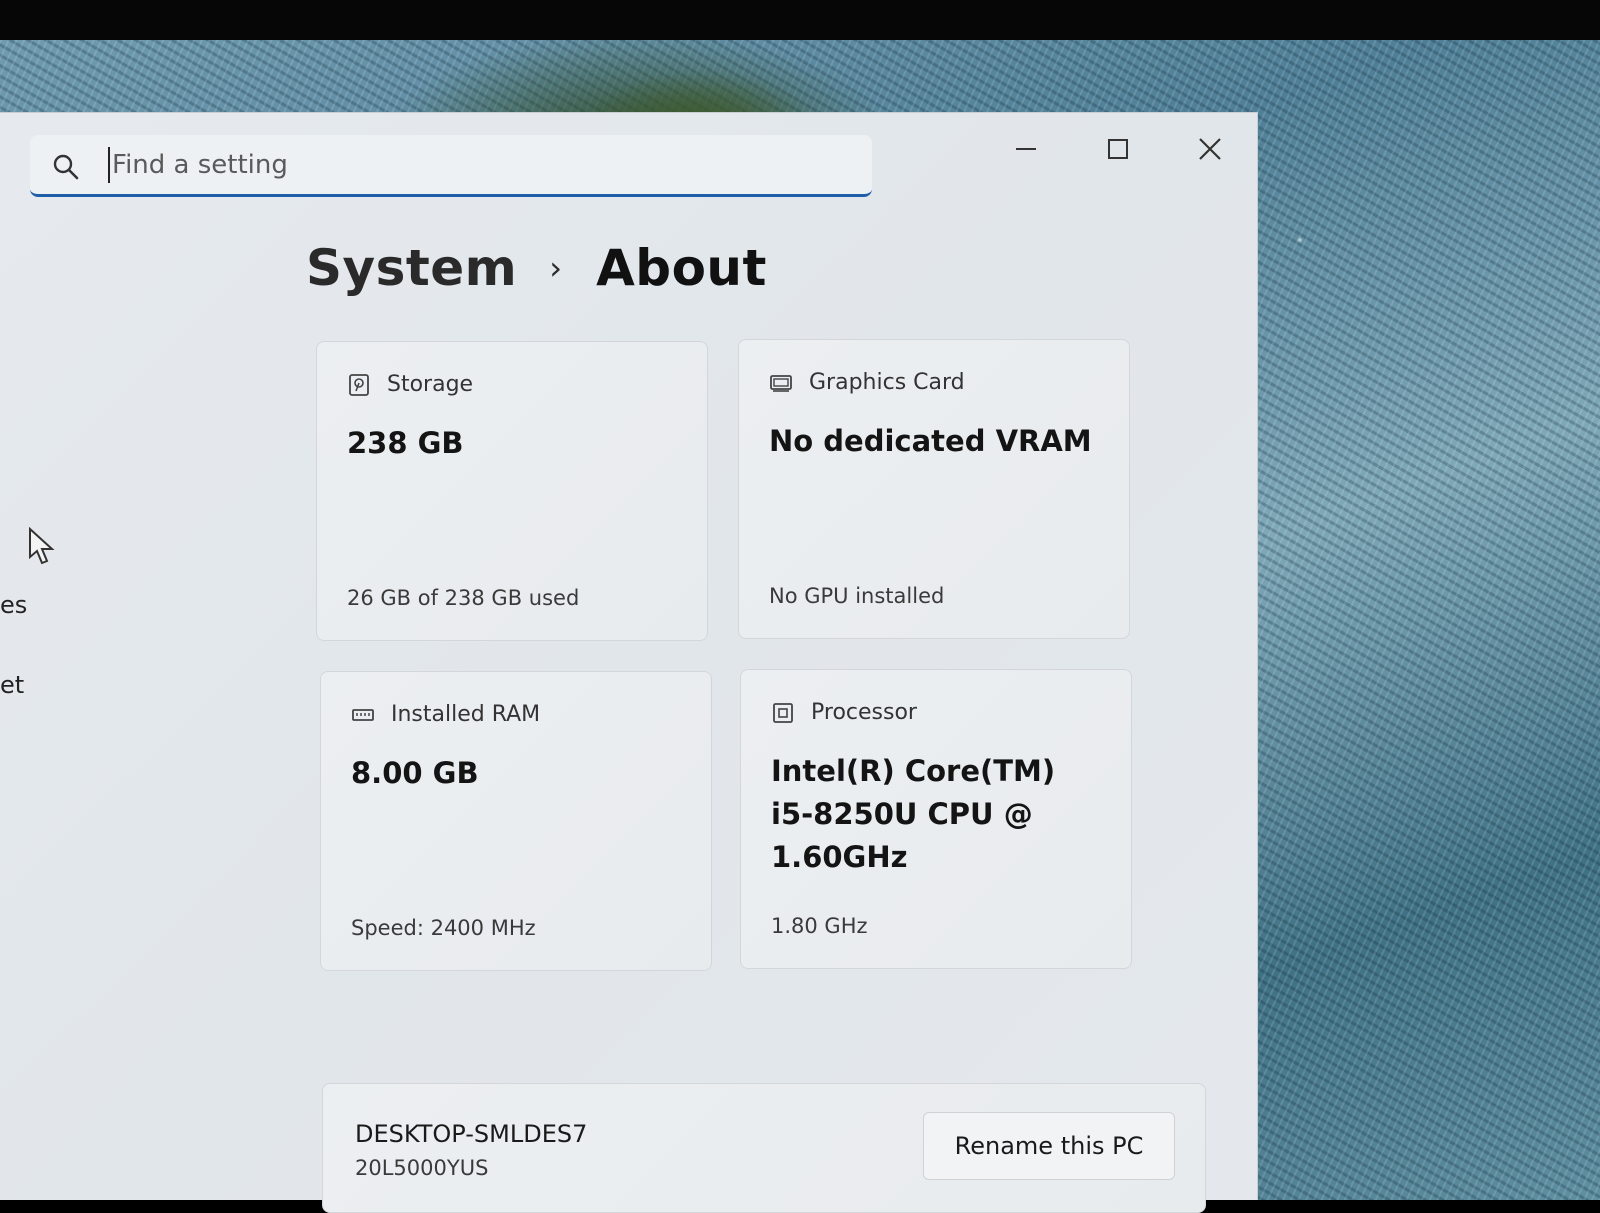  I want to click on card-title: Processor, so click(864, 712).